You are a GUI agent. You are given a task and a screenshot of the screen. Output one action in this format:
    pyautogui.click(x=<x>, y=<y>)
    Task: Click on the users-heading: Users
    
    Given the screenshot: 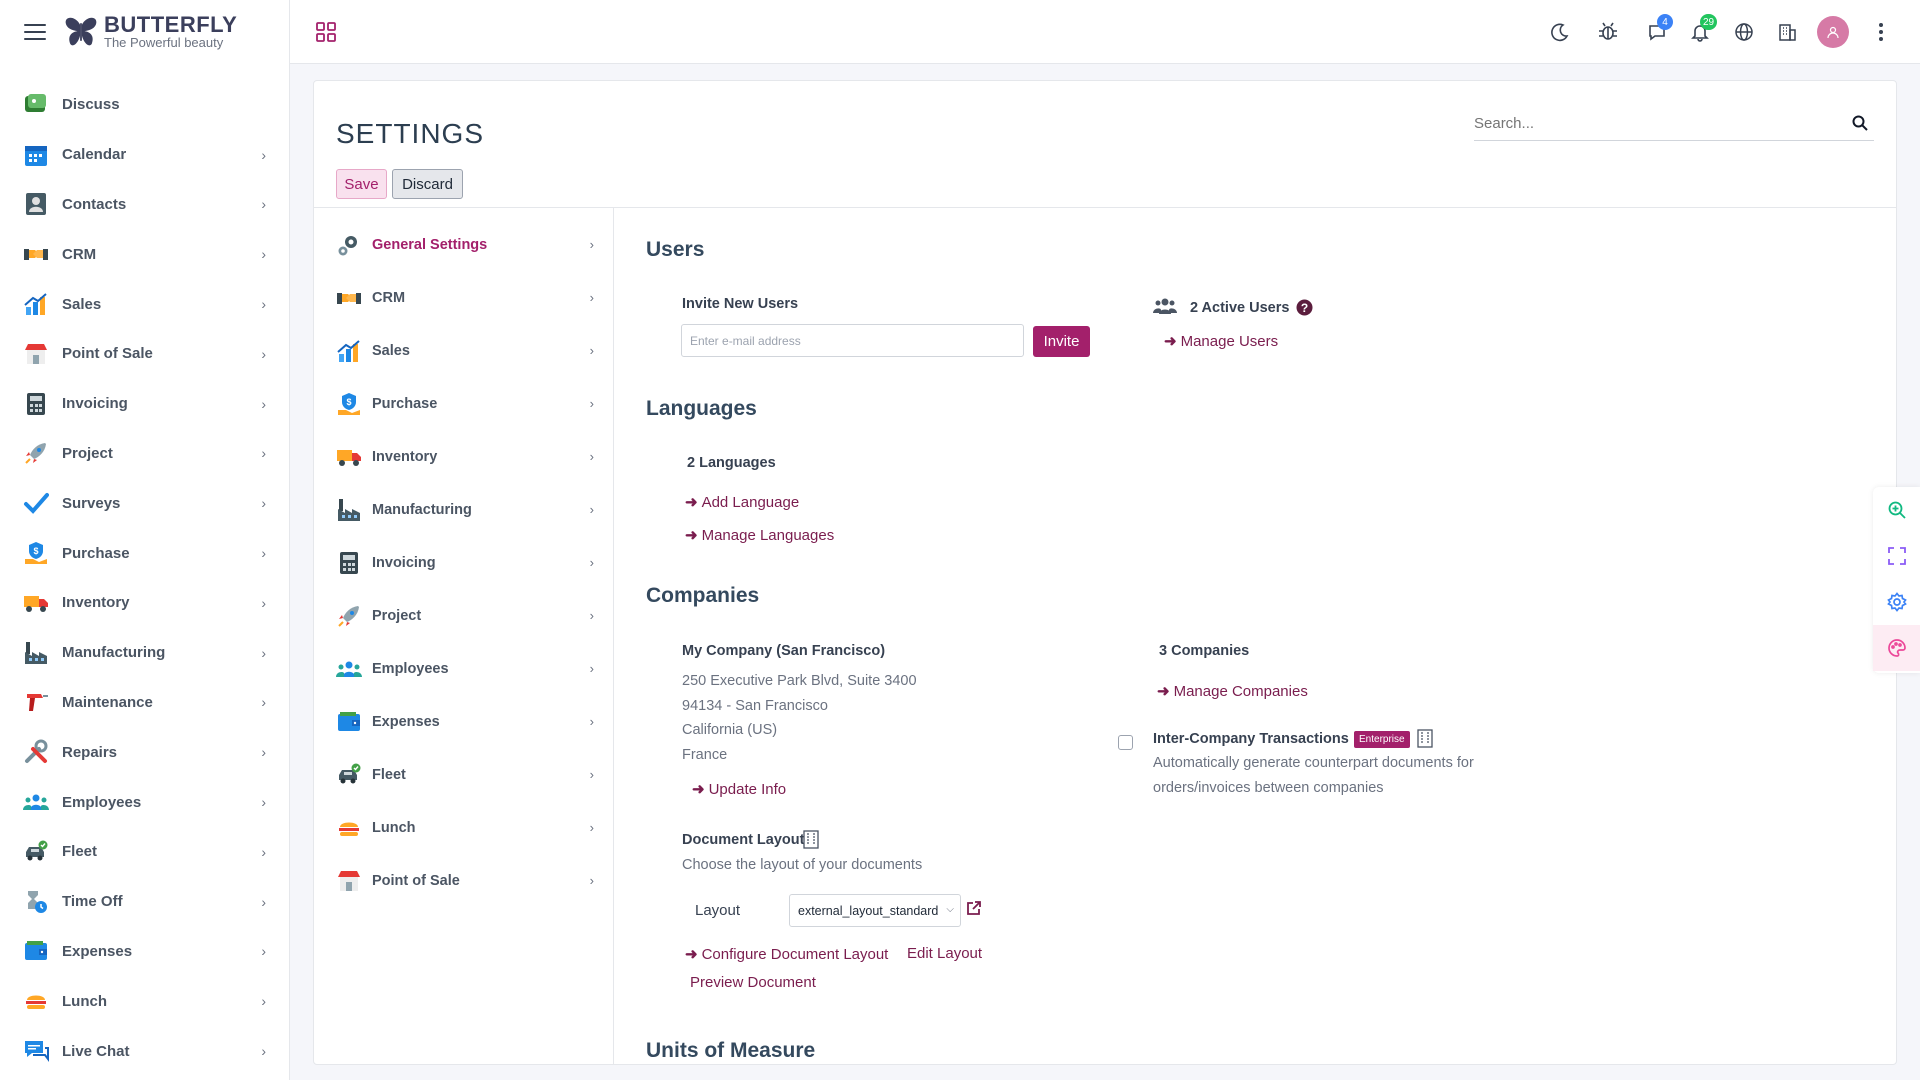 What is the action you would take?
    pyautogui.click(x=675, y=249)
    